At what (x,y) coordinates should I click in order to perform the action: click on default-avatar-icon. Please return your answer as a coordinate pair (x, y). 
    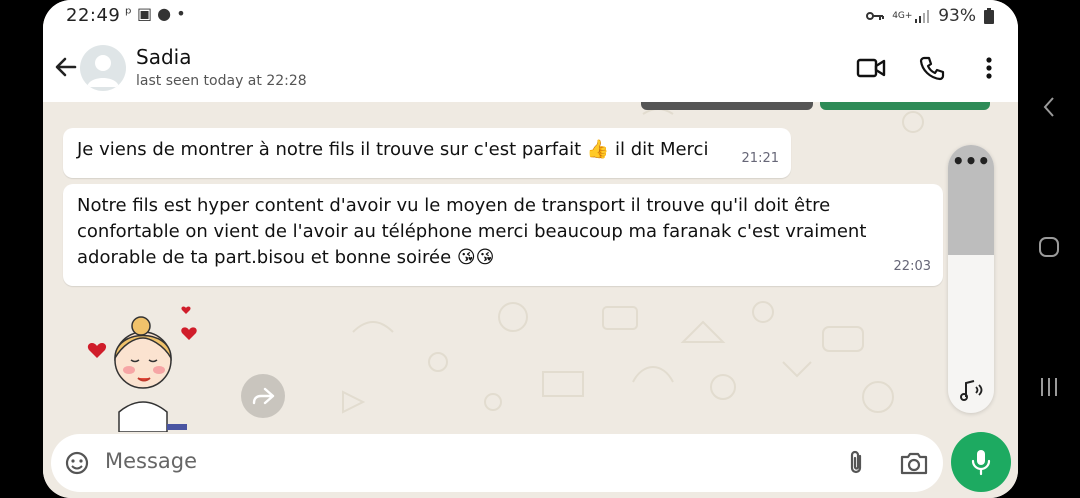
    Looking at the image, I should click on (103, 71).